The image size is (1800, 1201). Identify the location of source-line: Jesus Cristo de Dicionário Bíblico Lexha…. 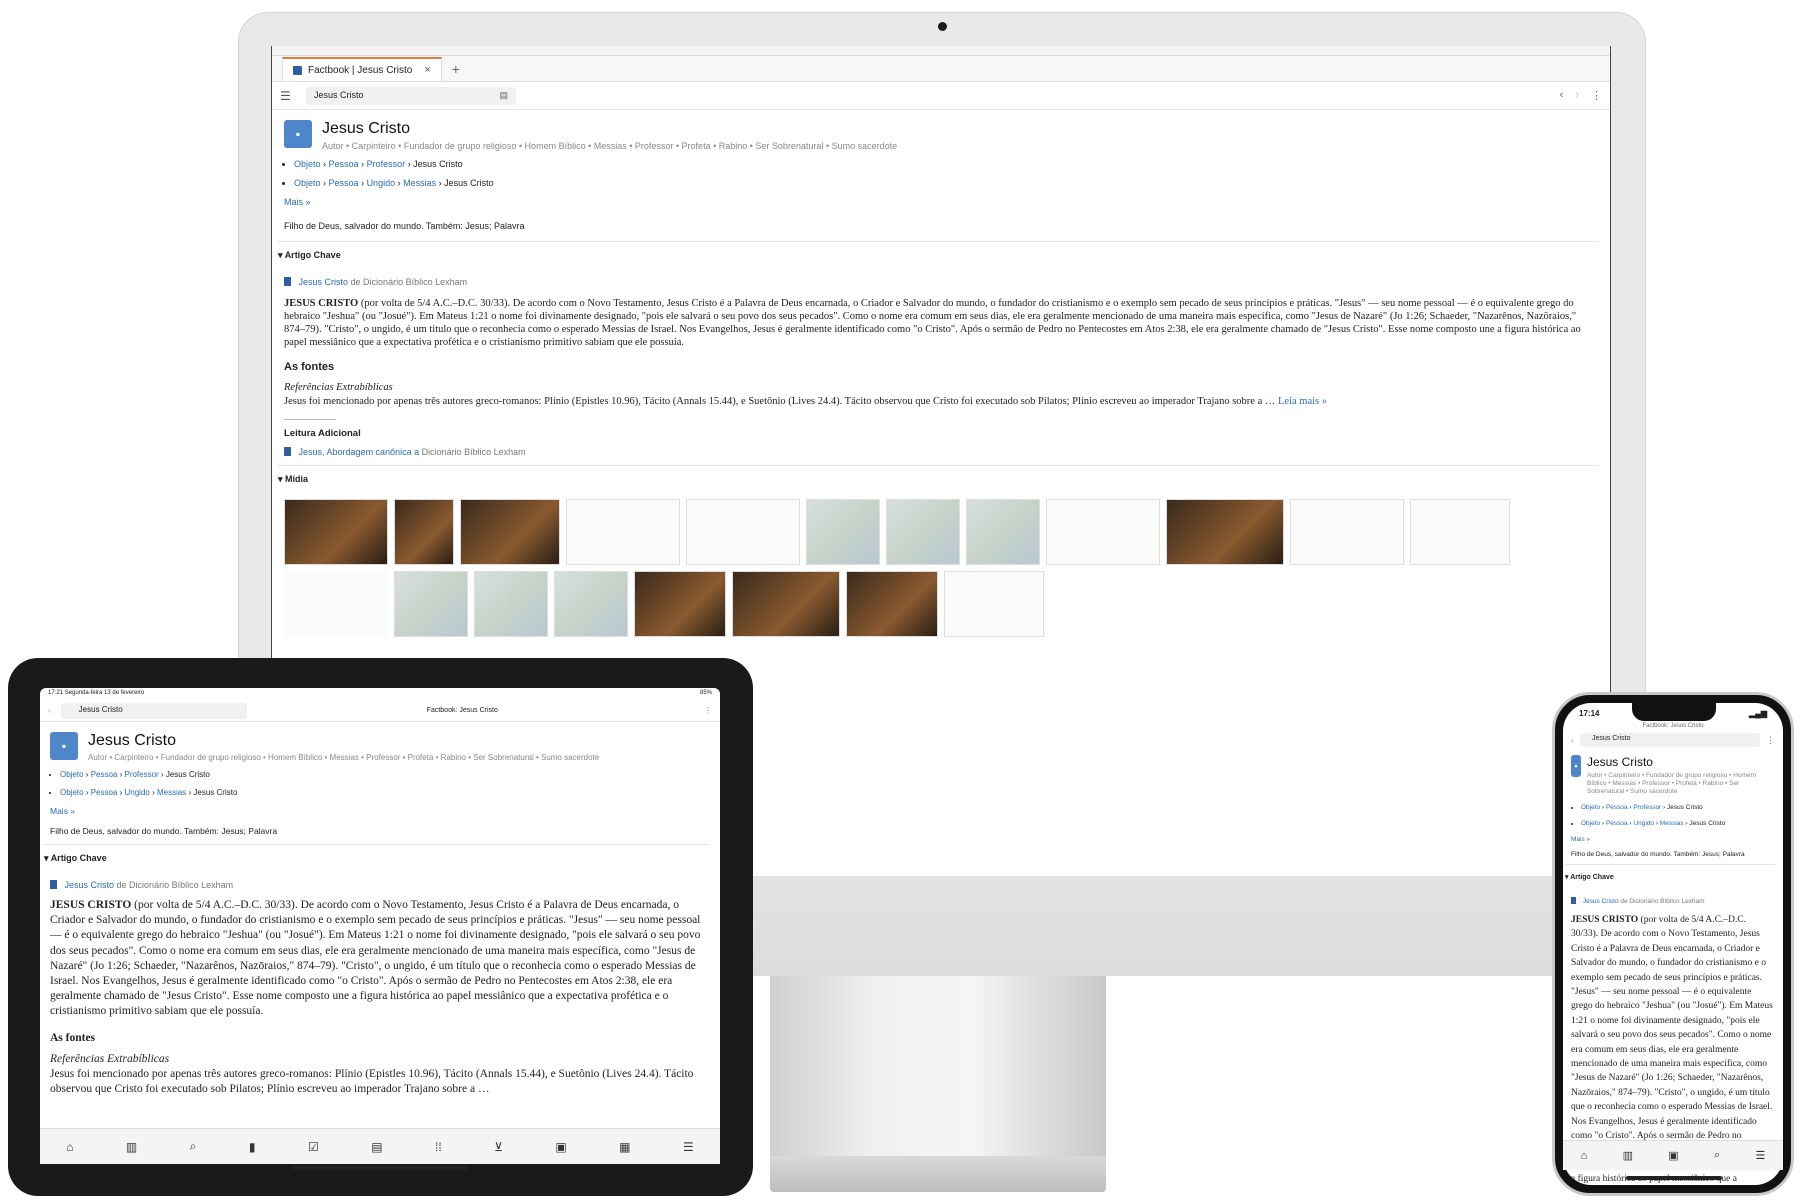
(941, 282).